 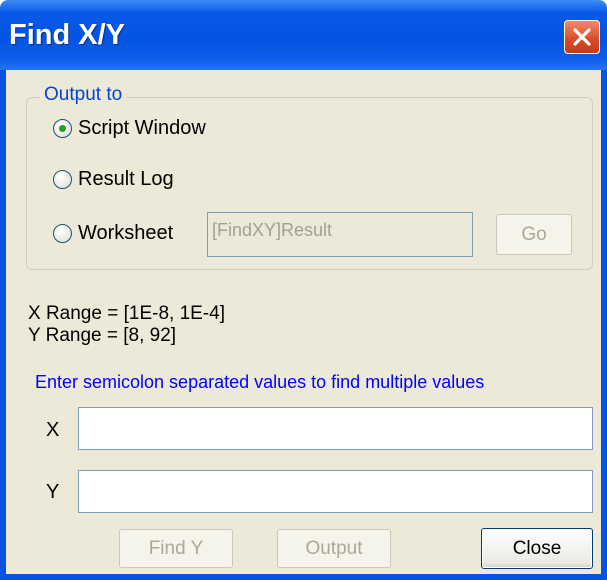 What do you see at coordinates (303, 577) in the screenshot?
I see `window-frame-bottom` at bounding box center [303, 577].